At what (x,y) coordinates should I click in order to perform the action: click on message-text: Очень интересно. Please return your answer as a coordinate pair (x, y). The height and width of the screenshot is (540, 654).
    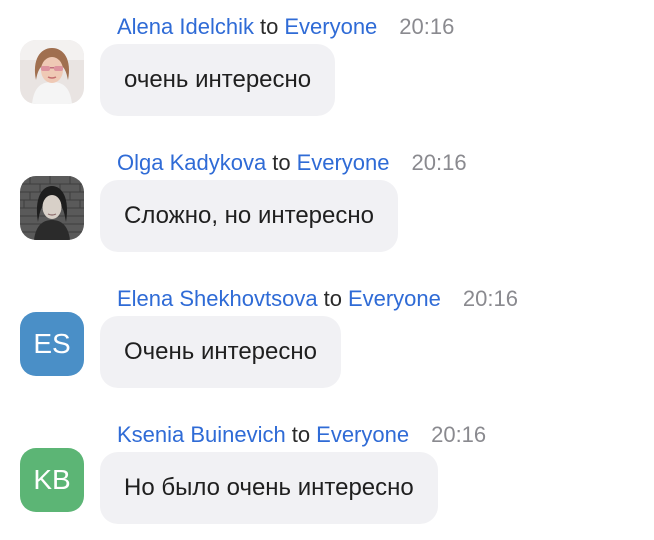
    Looking at the image, I should click on (220, 351).